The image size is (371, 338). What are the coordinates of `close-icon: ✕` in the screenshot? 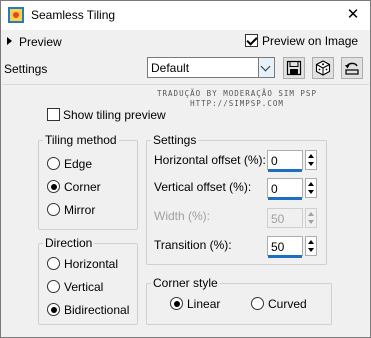 It's located at (353, 14).